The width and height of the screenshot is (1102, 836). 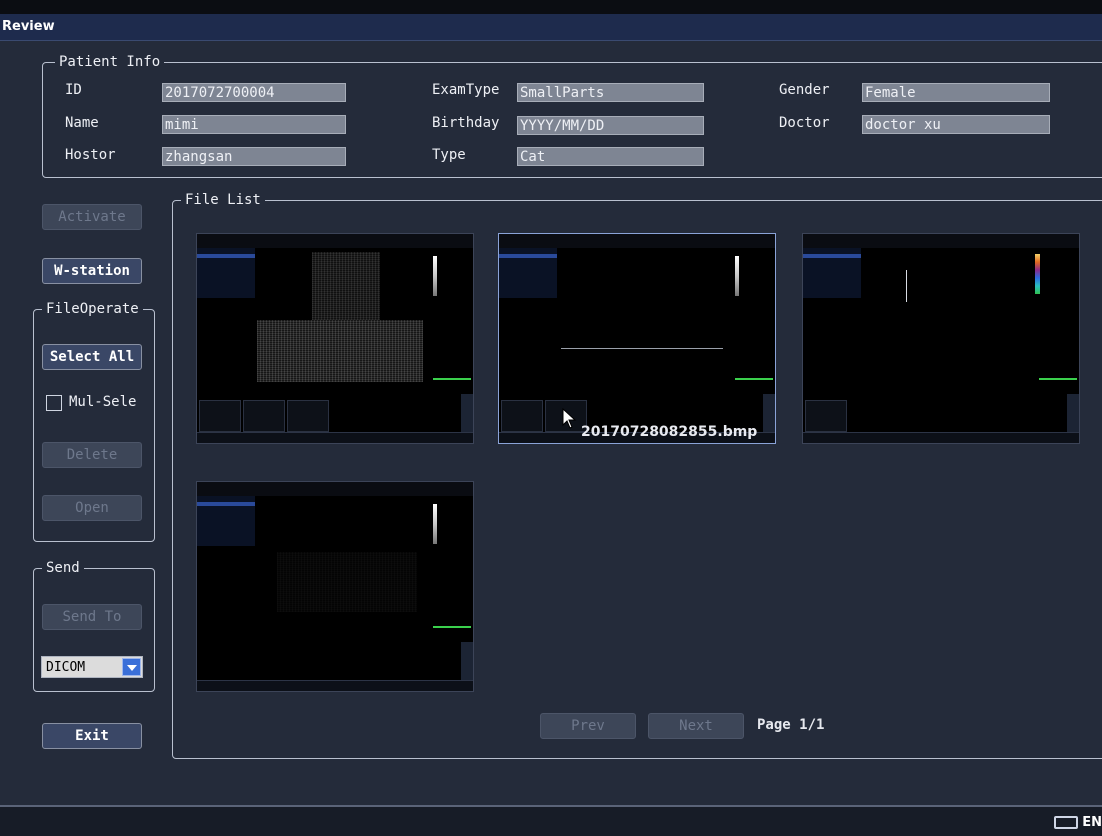 I want to click on gender-label: Gender, so click(x=804, y=90).